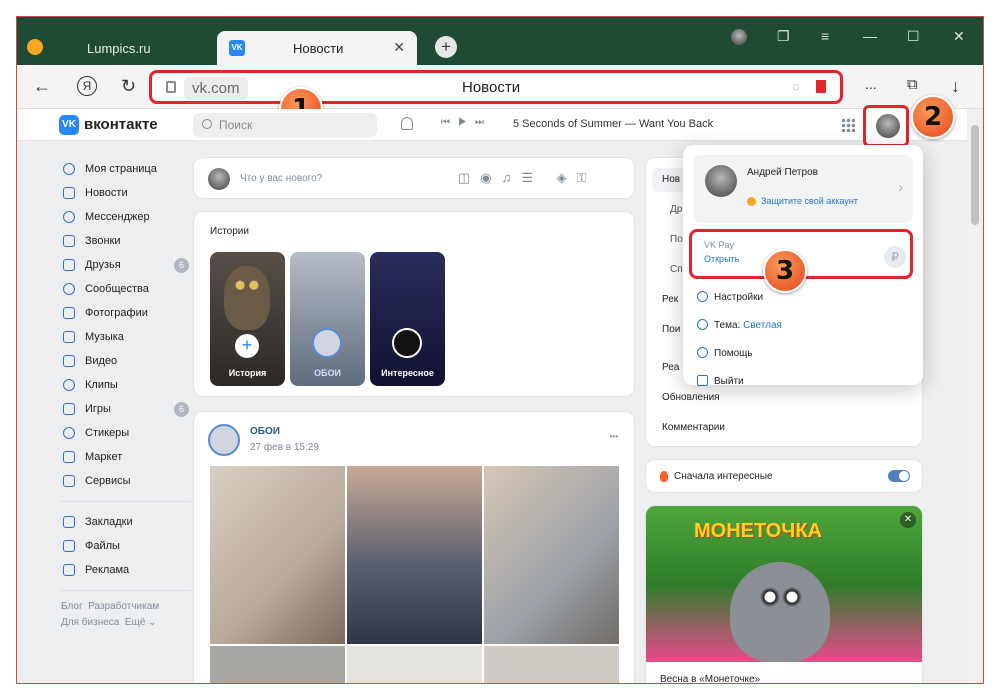 The height and width of the screenshot is (700, 1000). I want to click on maximize-button: ☐, so click(913, 36).